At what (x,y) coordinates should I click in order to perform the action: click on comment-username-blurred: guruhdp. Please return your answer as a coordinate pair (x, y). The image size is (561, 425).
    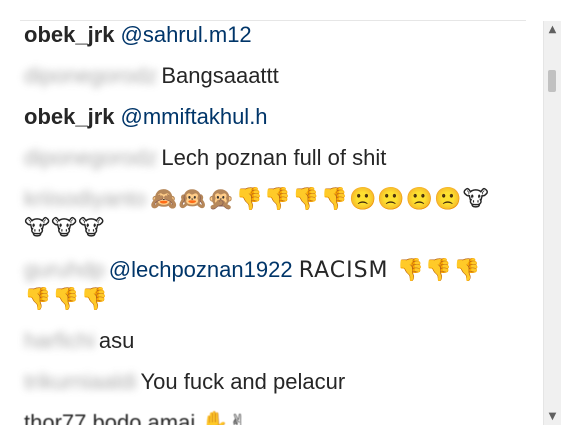
    Looking at the image, I should click on (64, 270).